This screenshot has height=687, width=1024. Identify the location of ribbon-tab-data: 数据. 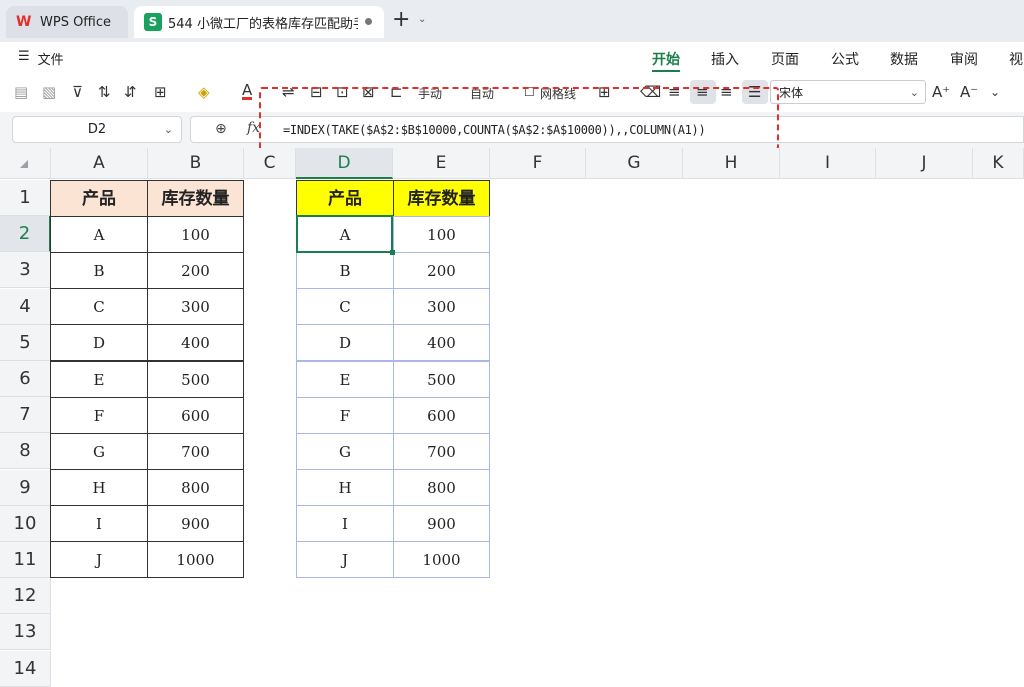
(904, 59).